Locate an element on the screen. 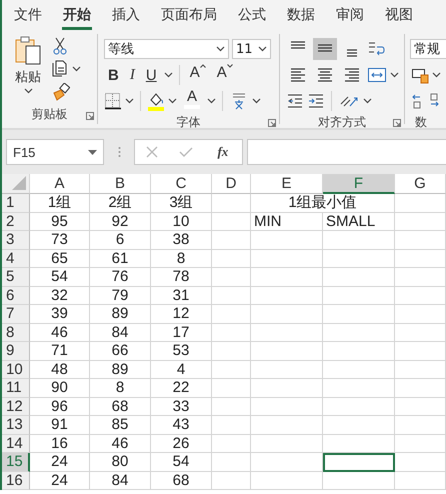  row-header: 13 is located at coordinates (16, 425).